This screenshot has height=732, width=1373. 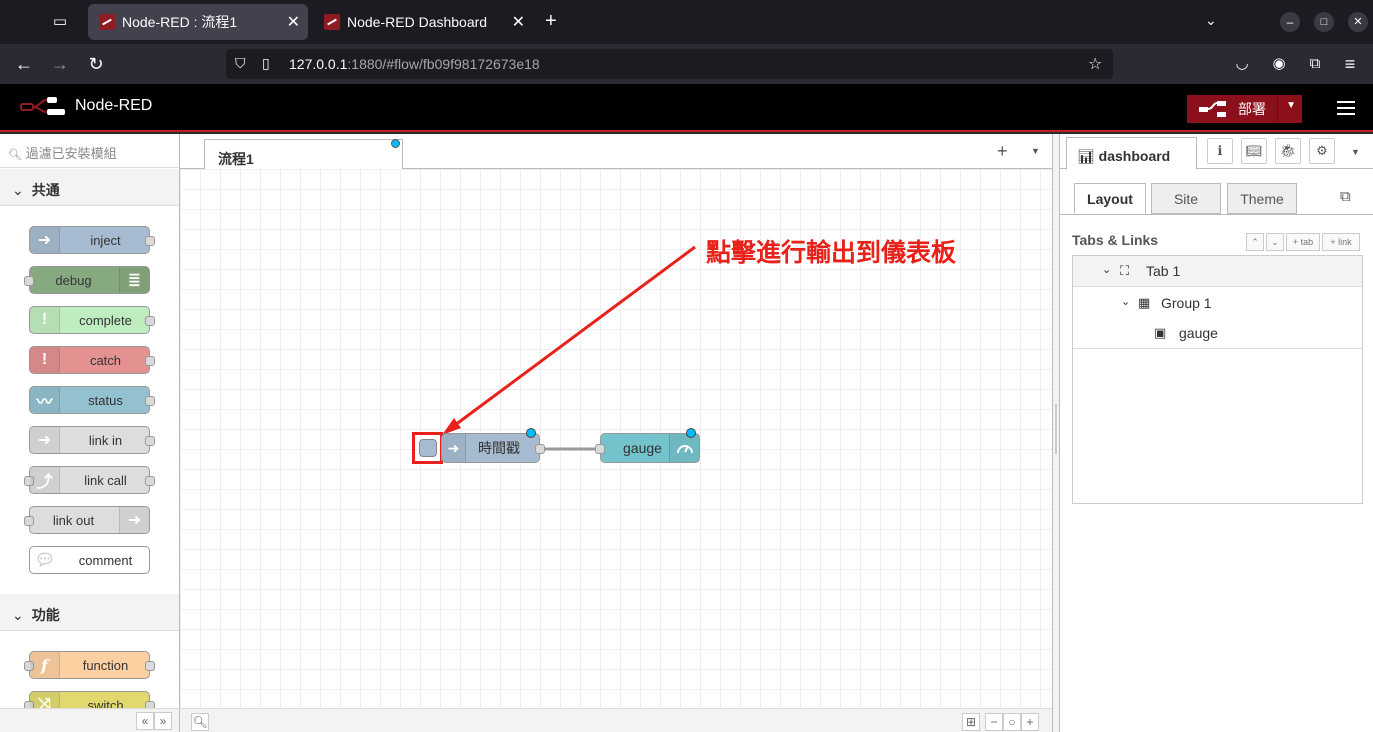 What do you see at coordinates (92, 360) in the screenshot?
I see `palette-node-catch: ! catch` at bounding box center [92, 360].